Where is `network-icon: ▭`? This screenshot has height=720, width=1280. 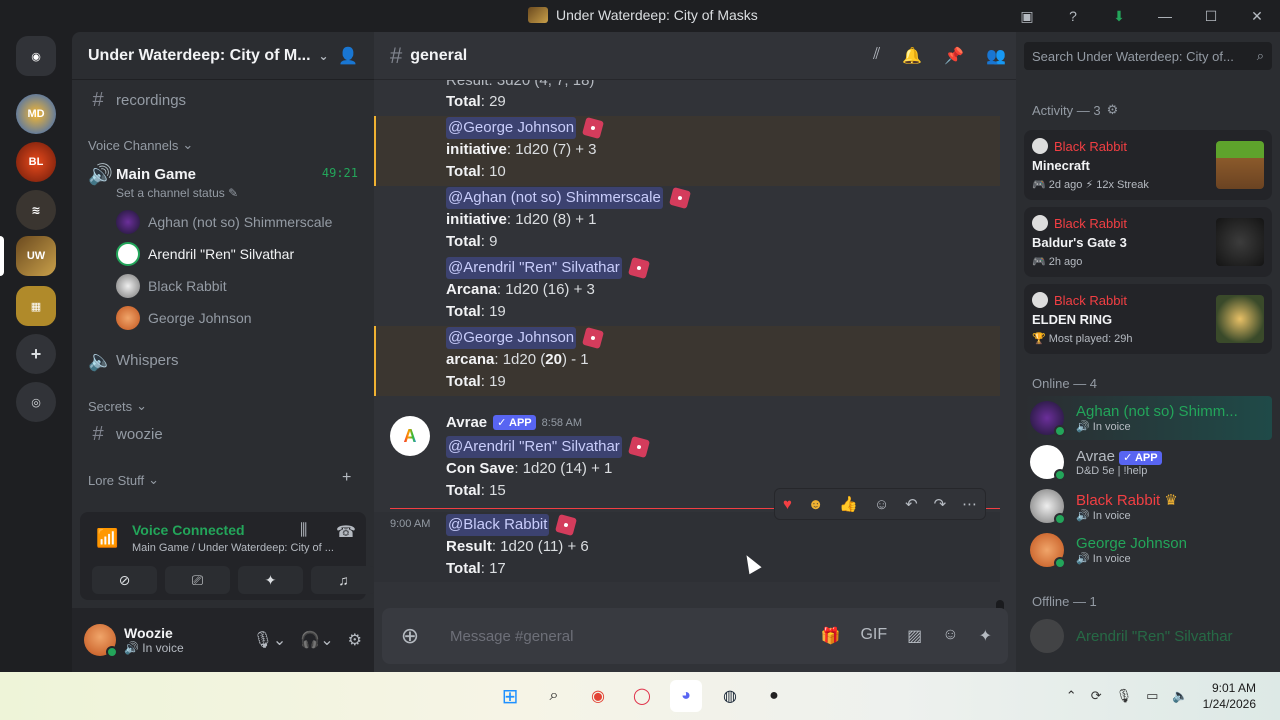 network-icon: ▭ is located at coordinates (1152, 696).